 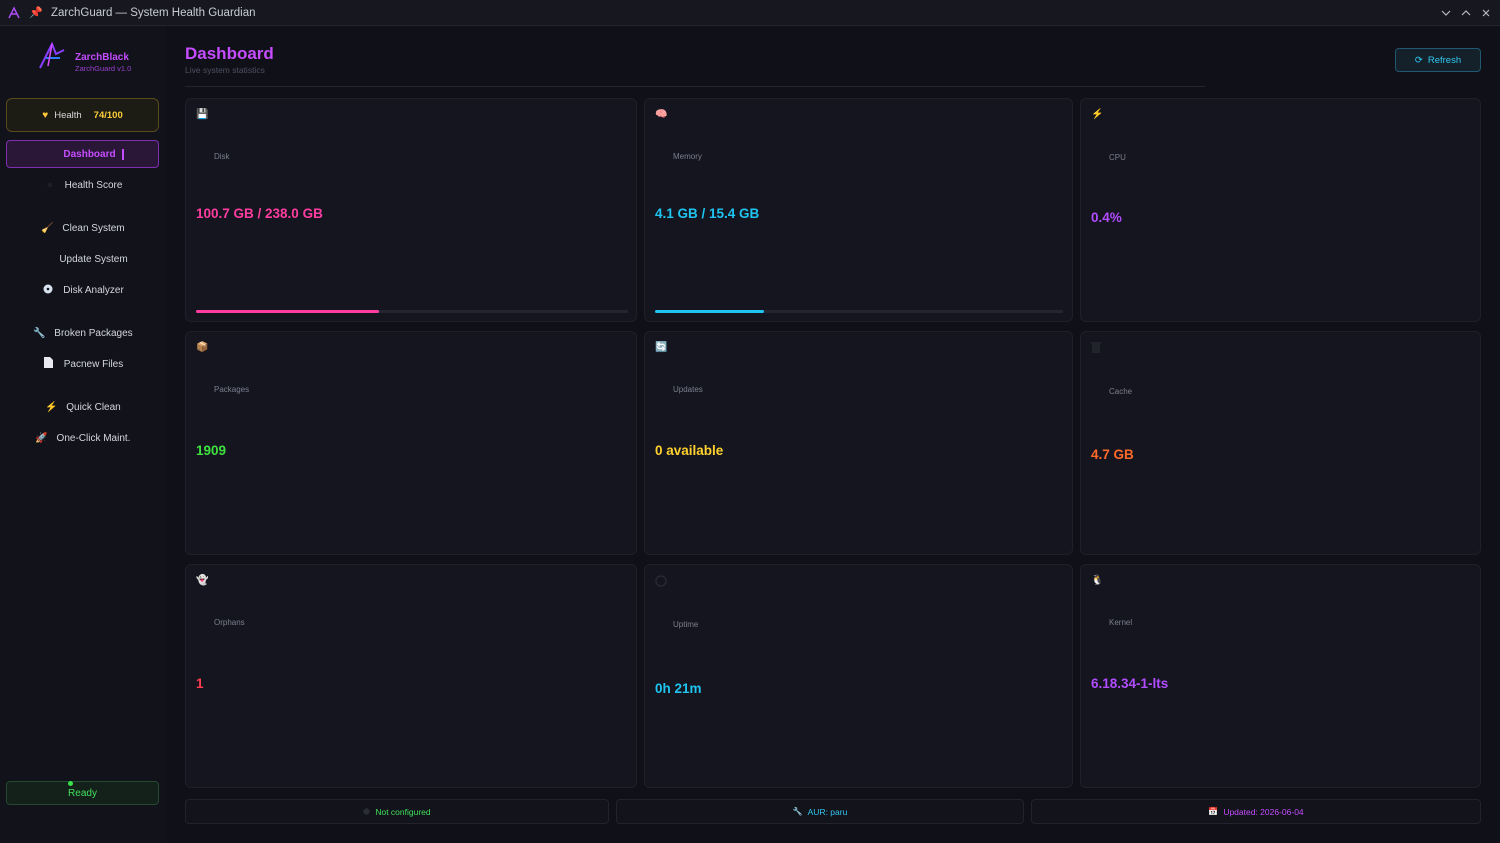 I want to click on pin-icon: 📌, so click(x=36, y=12).